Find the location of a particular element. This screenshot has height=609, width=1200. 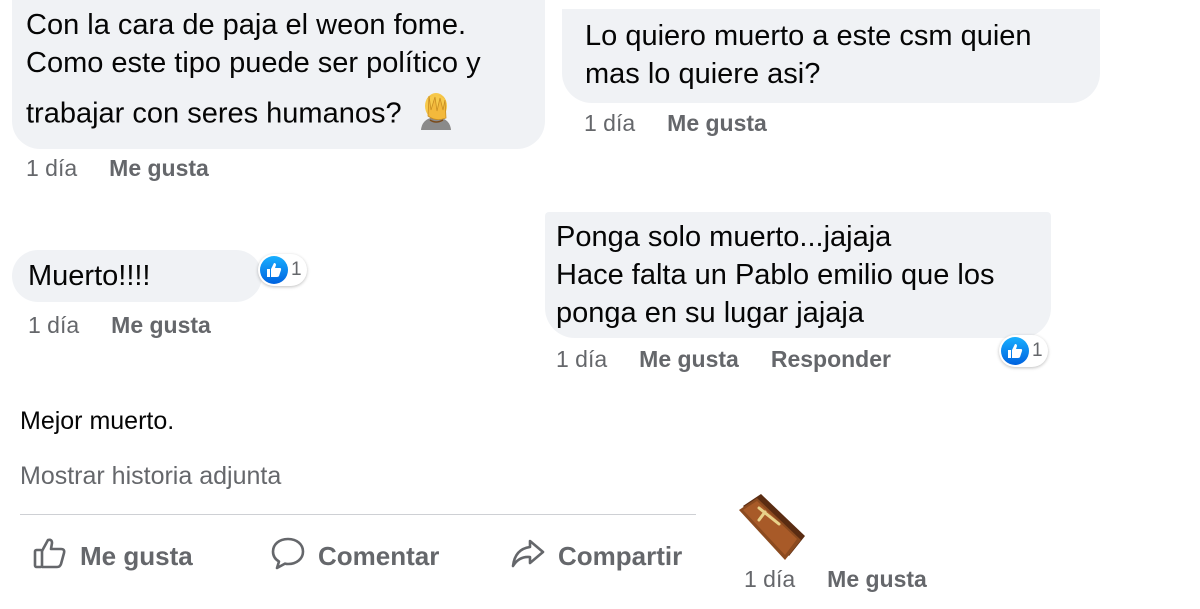

comment-3-like-link: Me gusta is located at coordinates (161, 325).